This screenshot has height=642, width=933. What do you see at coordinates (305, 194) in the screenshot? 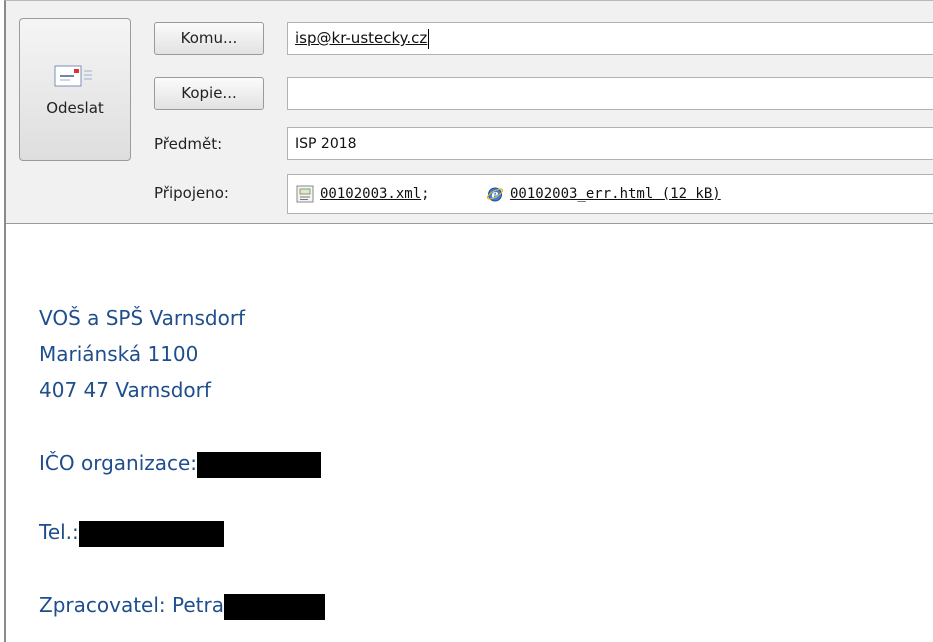
I see `xml-file-icon` at bounding box center [305, 194].